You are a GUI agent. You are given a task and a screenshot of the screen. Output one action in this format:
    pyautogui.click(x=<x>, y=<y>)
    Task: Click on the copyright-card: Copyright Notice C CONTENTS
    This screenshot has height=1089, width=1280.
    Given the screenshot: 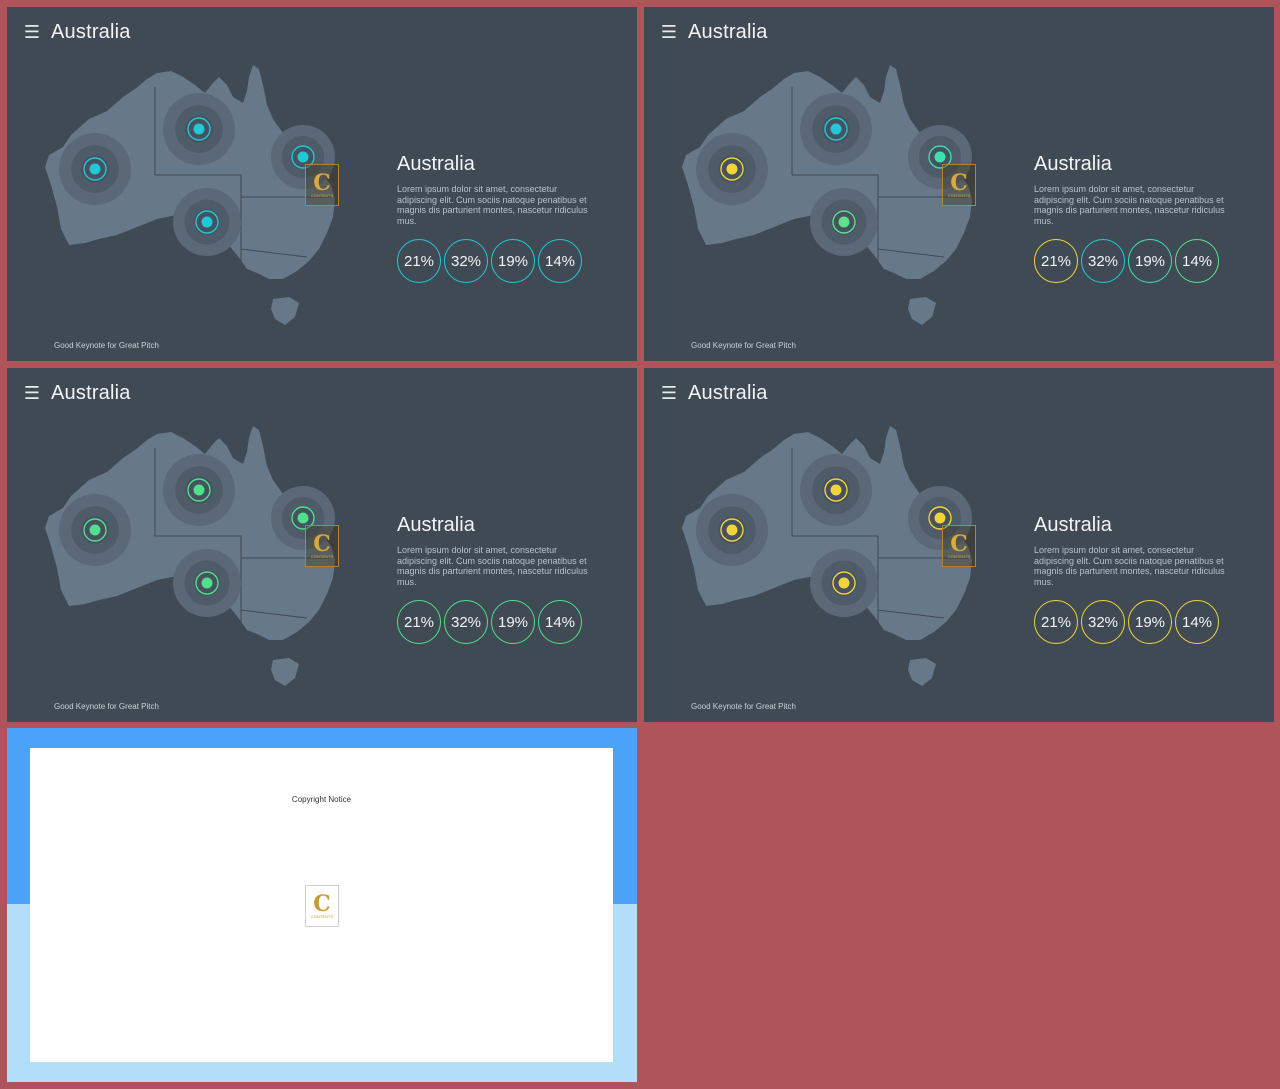 What is the action you would take?
    pyautogui.click(x=321, y=905)
    